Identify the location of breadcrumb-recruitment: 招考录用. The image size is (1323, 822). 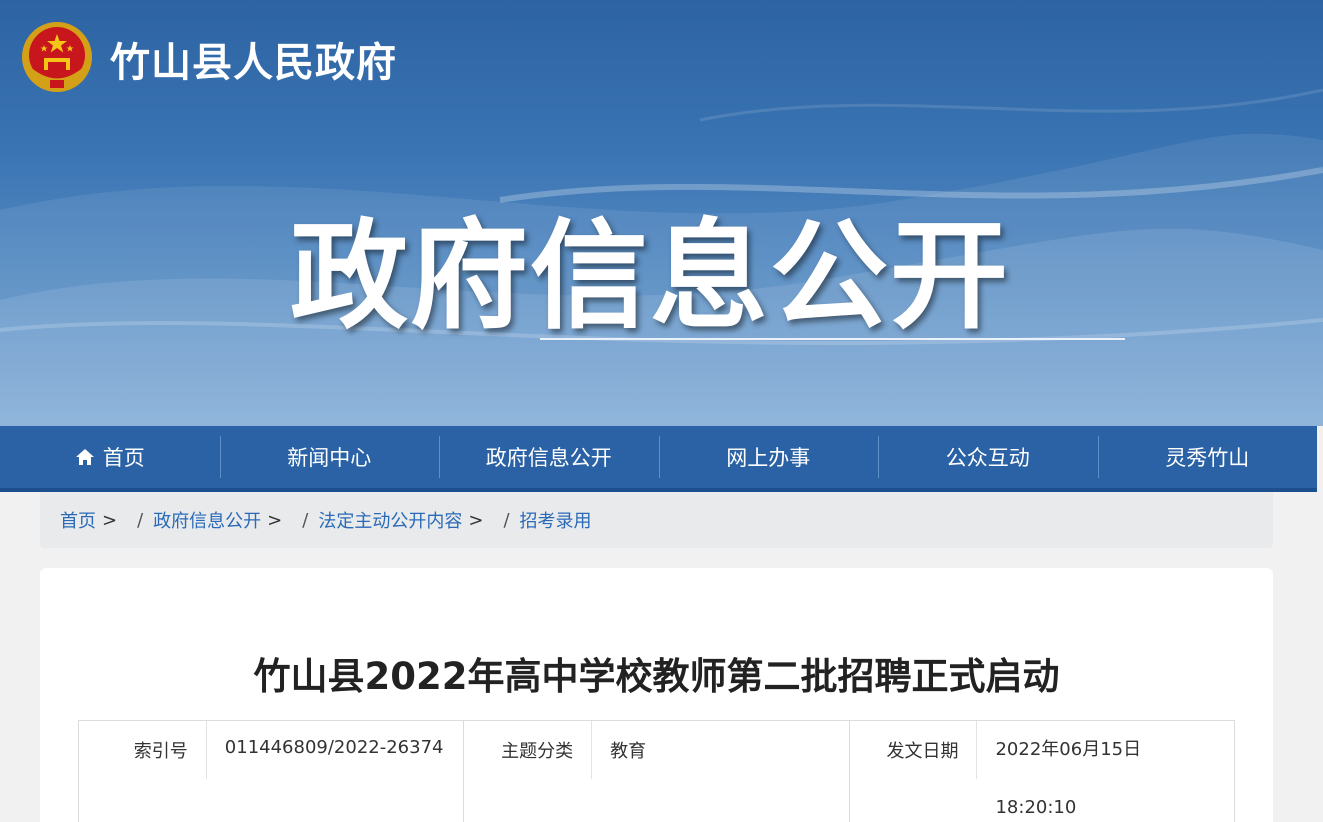
(556, 520).